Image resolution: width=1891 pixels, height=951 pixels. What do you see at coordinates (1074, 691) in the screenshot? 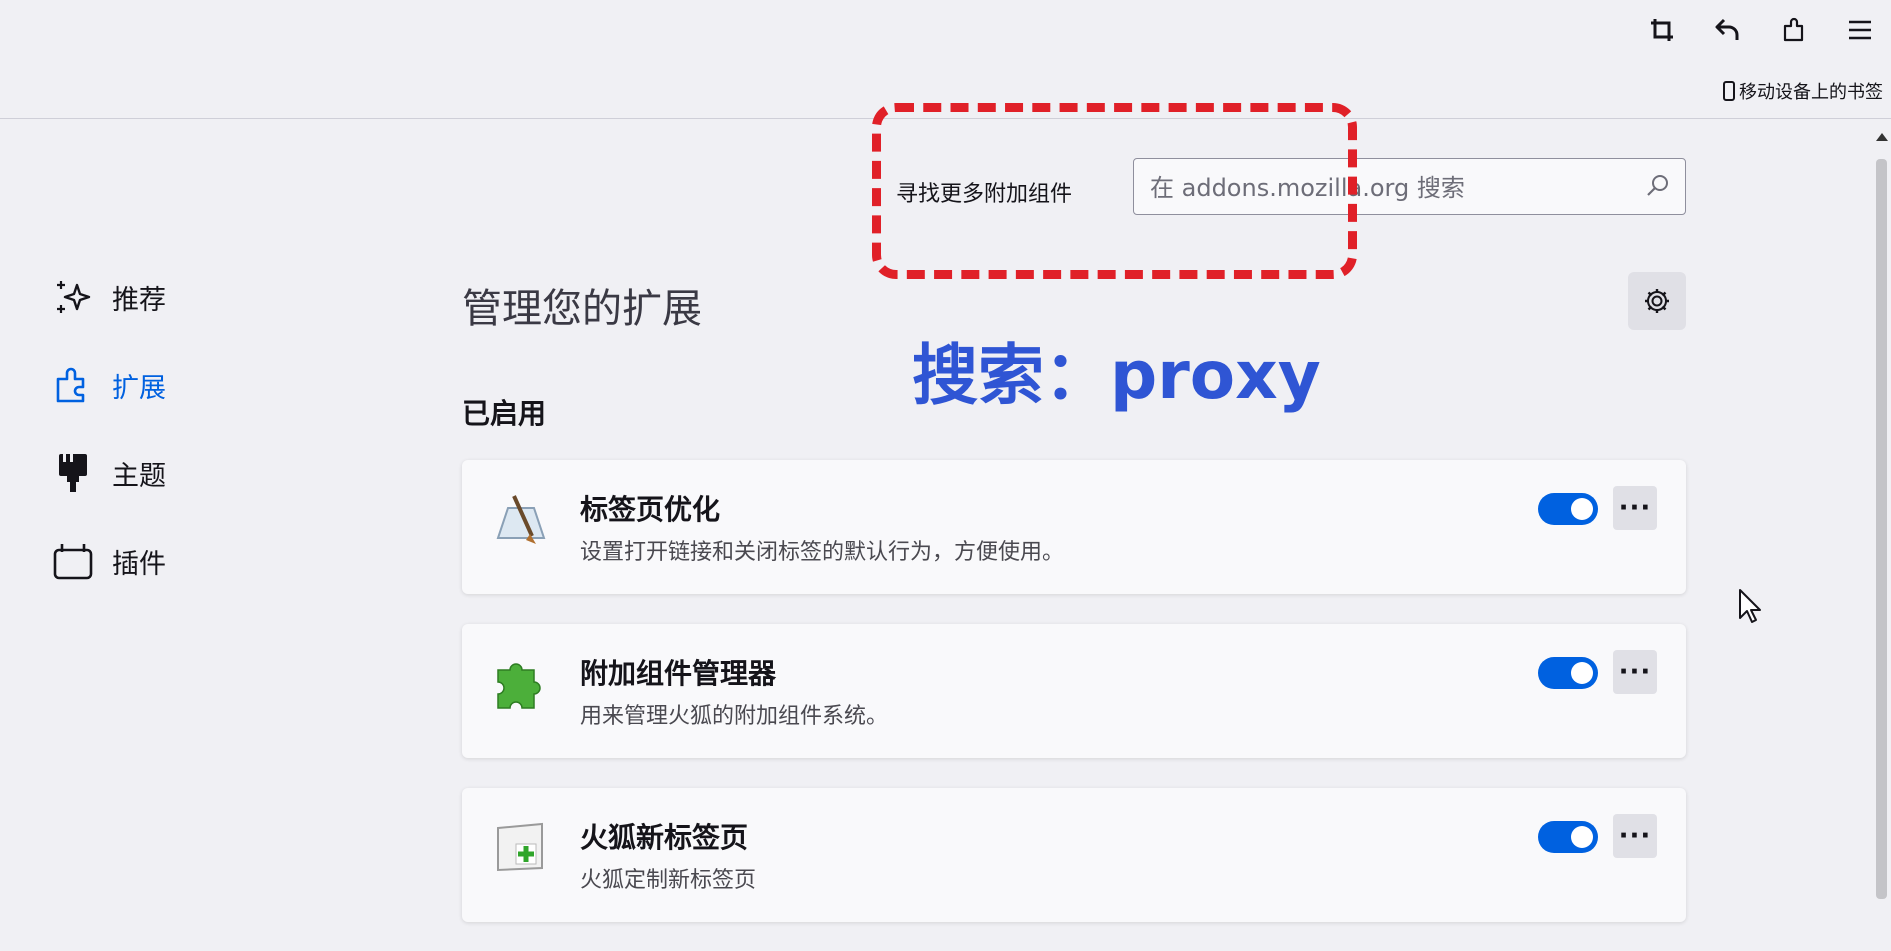
I see `extension-card: 附加组件管理器 用来管理火狐的附加组件系统。 ···` at bounding box center [1074, 691].